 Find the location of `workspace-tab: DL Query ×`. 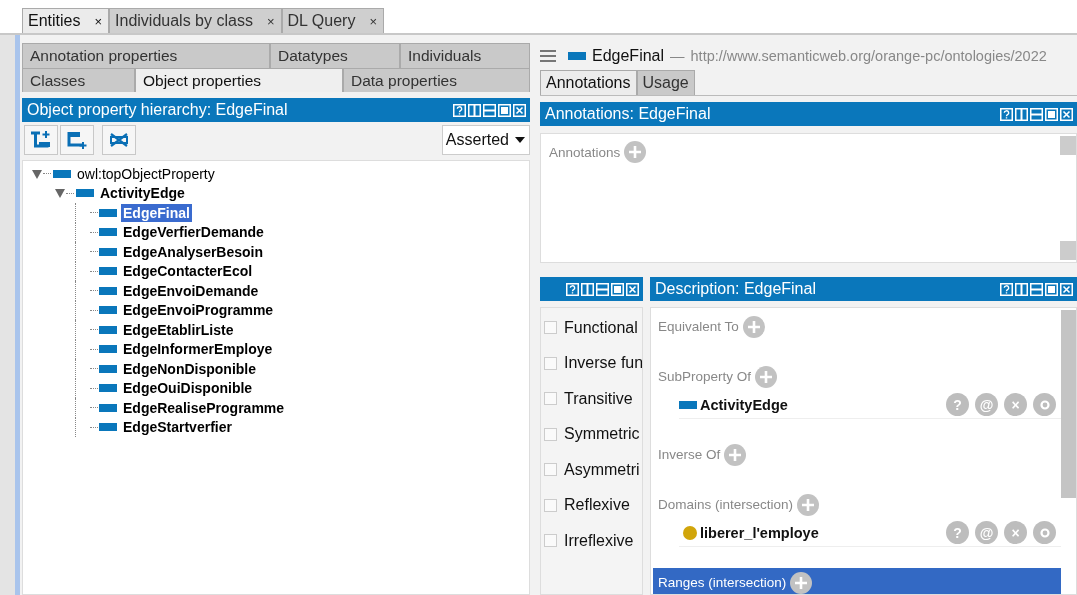

workspace-tab: DL Query × is located at coordinates (332, 20).